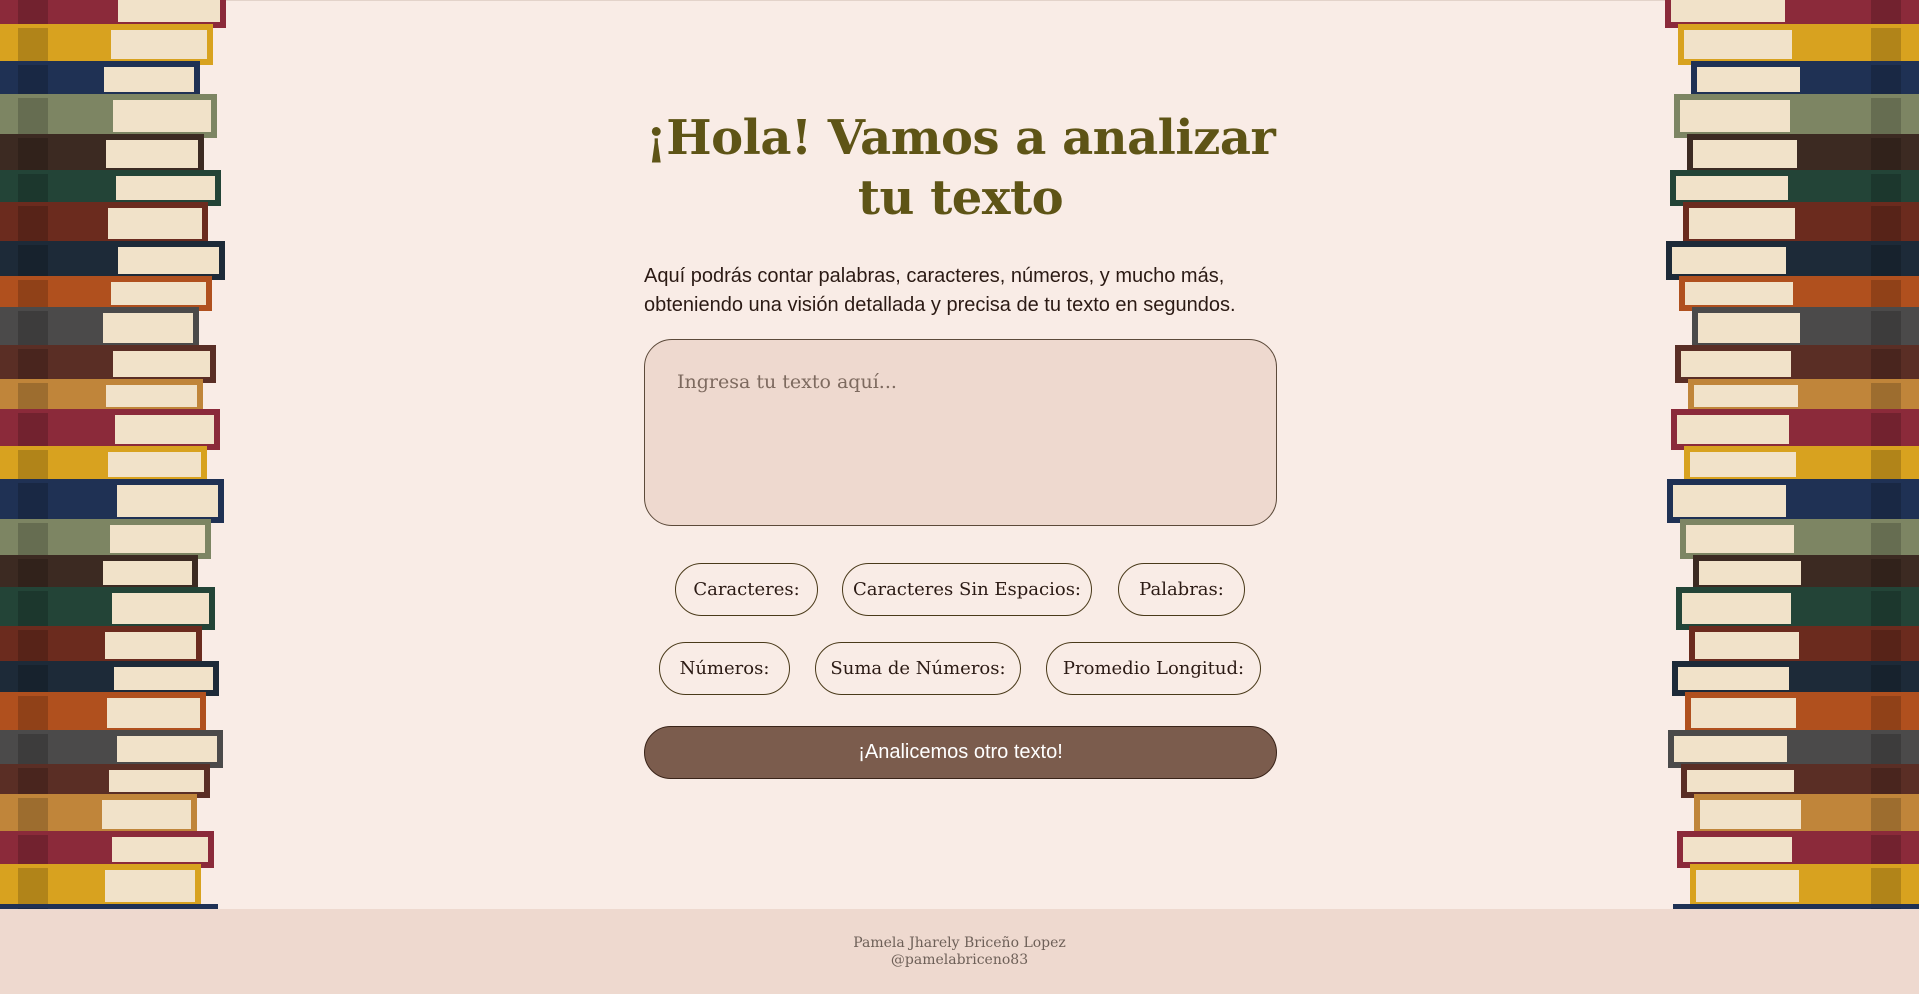 This screenshot has height=994, width=1919. What do you see at coordinates (724, 668) in the screenshot?
I see `numbers-stat: Números:` at bounding box center [724, 668].